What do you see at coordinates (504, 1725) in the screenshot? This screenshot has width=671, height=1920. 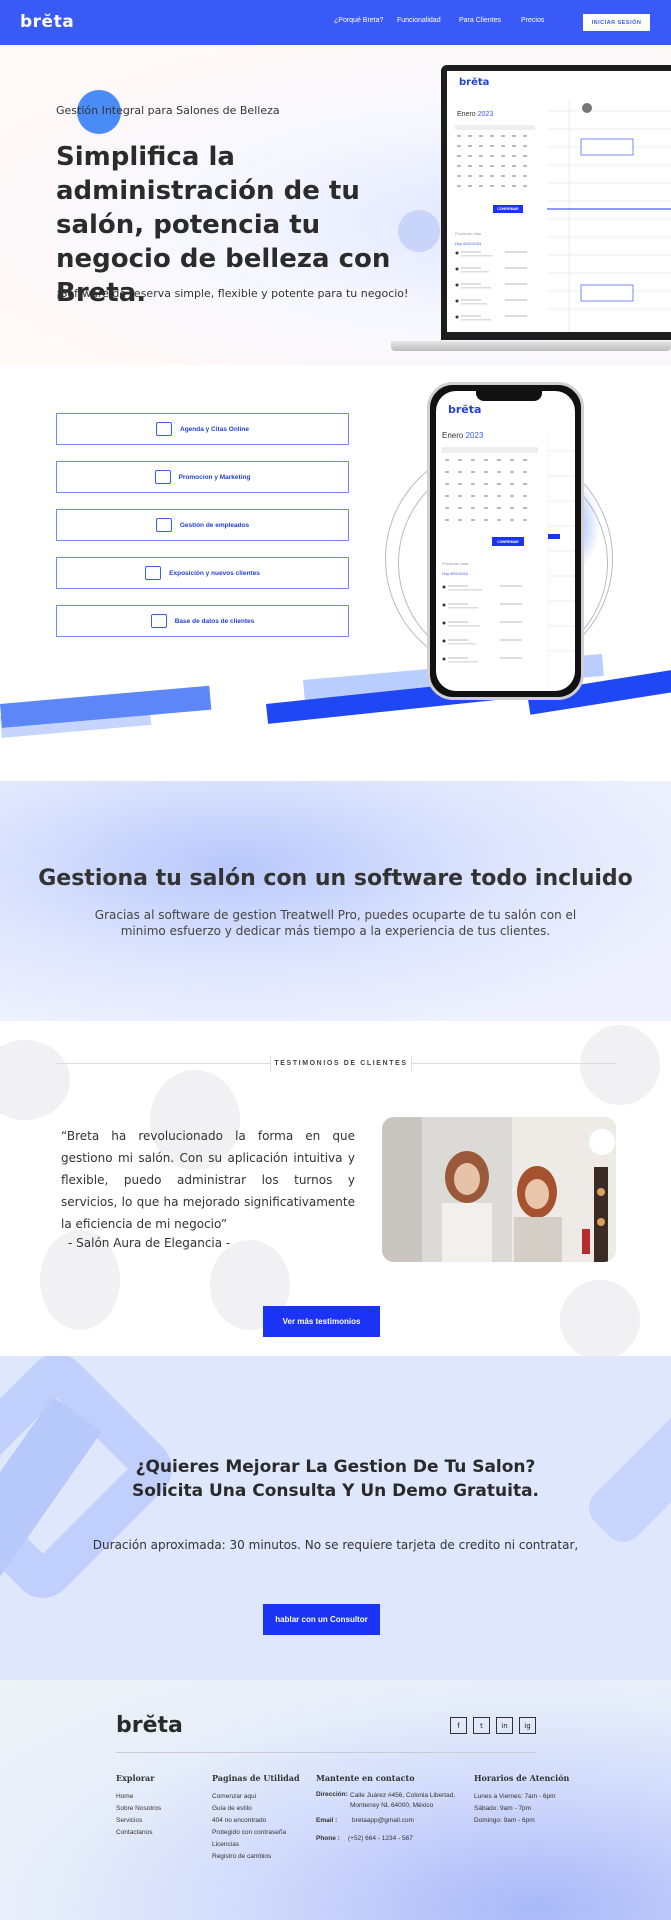 I see `linkedin-icon: in` at bounding box center [504, 1725].